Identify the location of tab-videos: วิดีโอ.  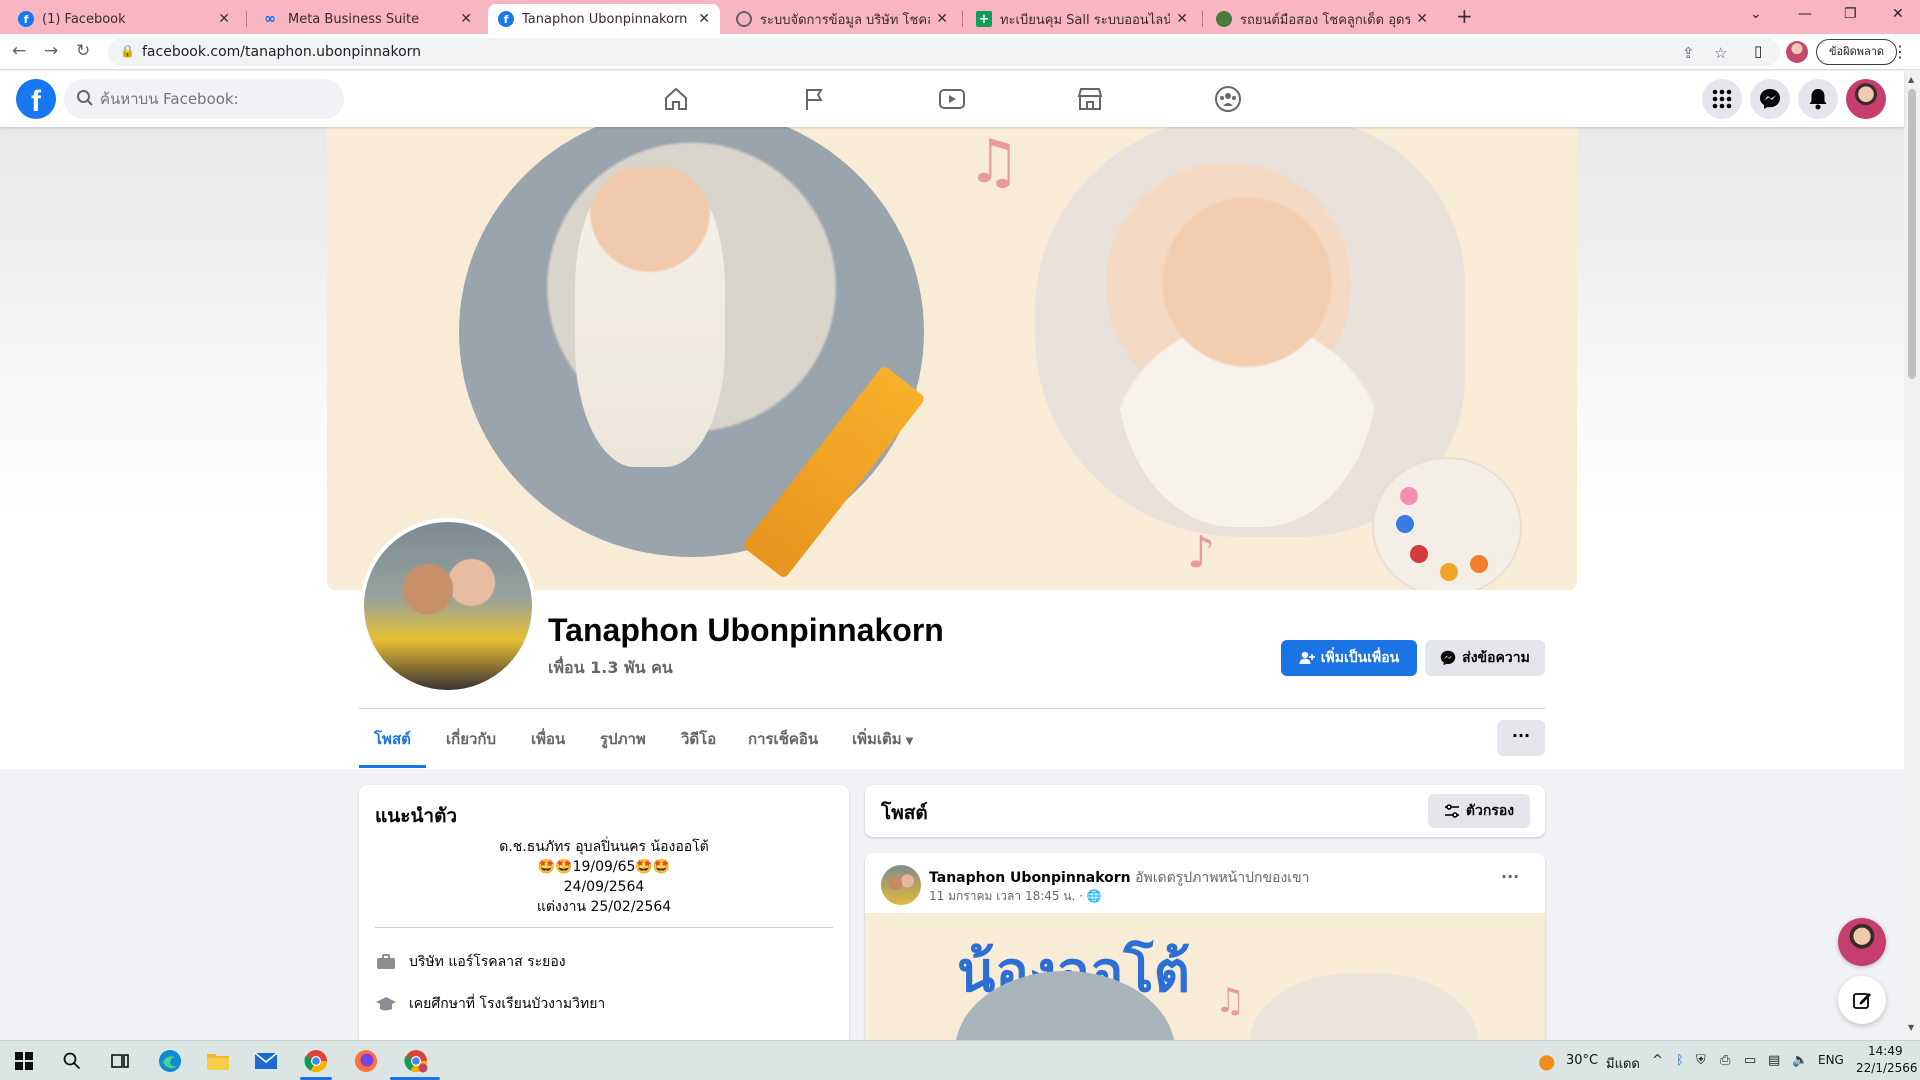
(698, 740).